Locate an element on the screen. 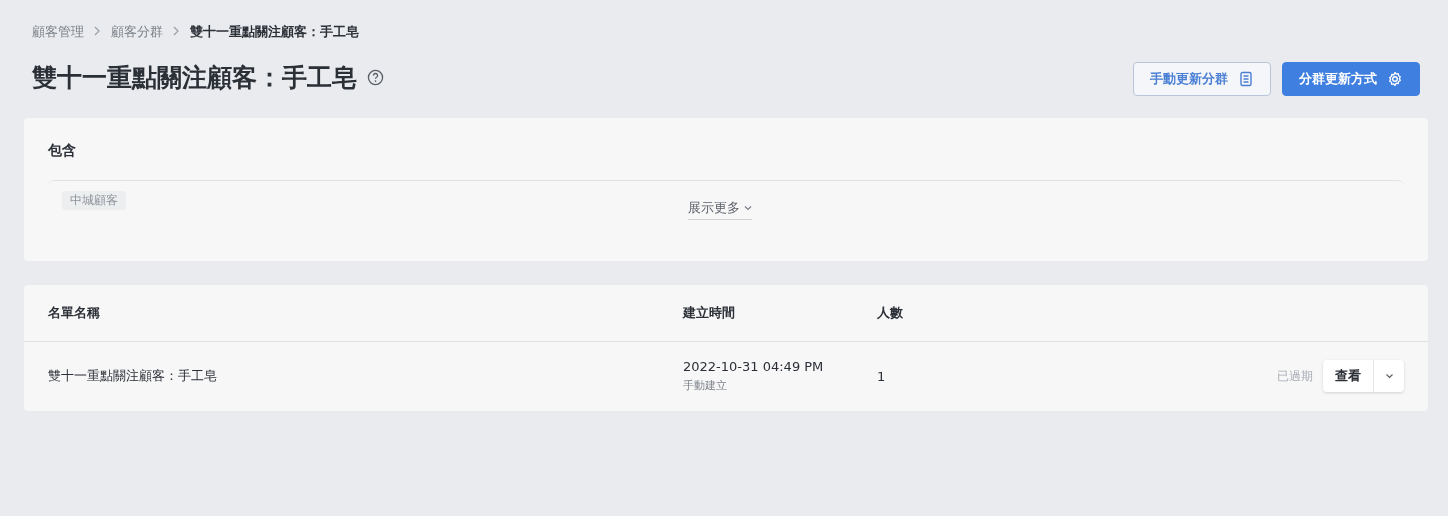  manual-update-button: 手動更新分群 is located at coordinates (1202, 79).